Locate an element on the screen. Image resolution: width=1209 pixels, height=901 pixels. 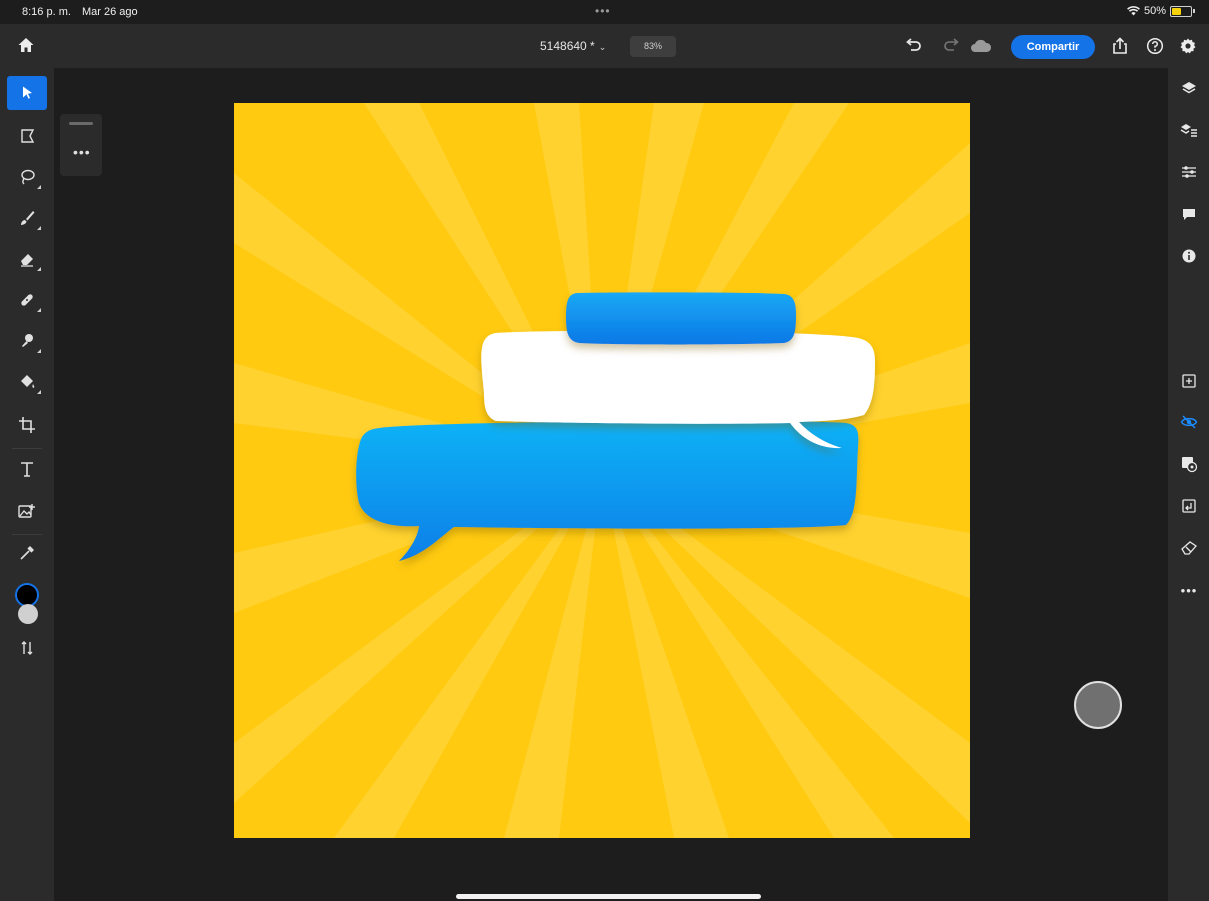
healing-tool is located at coordinates (27, 300).